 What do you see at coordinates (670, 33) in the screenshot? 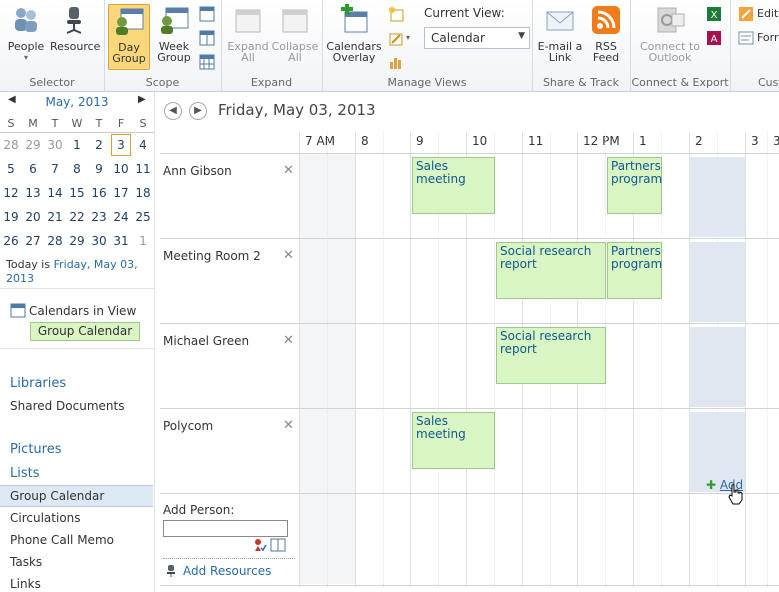
I see `connect-to-outlook-button: Connect to Outlook` at bounding box center [670, 33].